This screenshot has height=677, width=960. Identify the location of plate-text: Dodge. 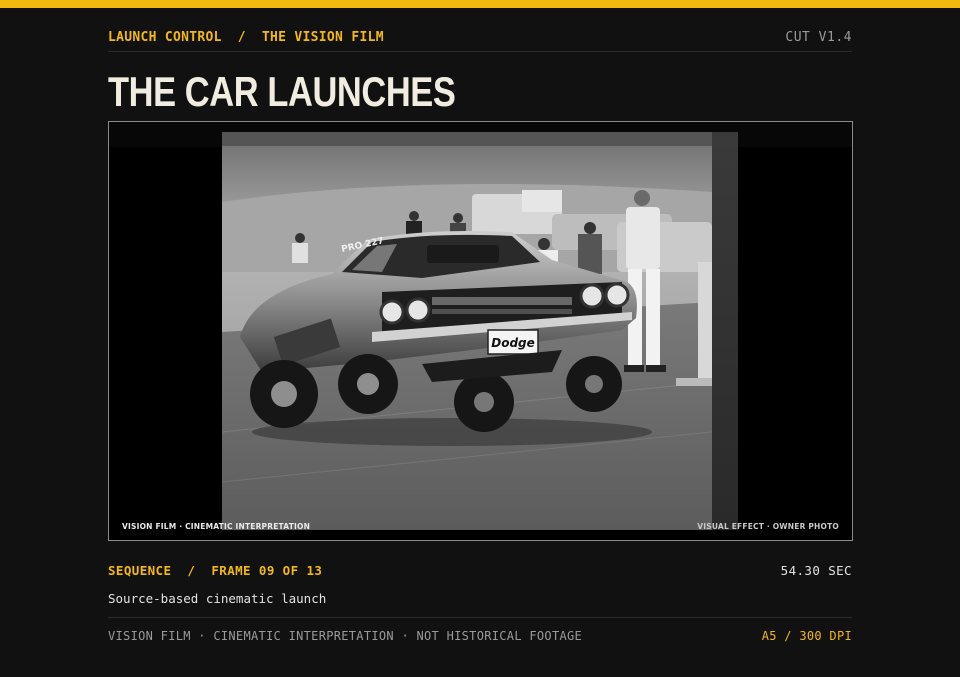
(513, 343).